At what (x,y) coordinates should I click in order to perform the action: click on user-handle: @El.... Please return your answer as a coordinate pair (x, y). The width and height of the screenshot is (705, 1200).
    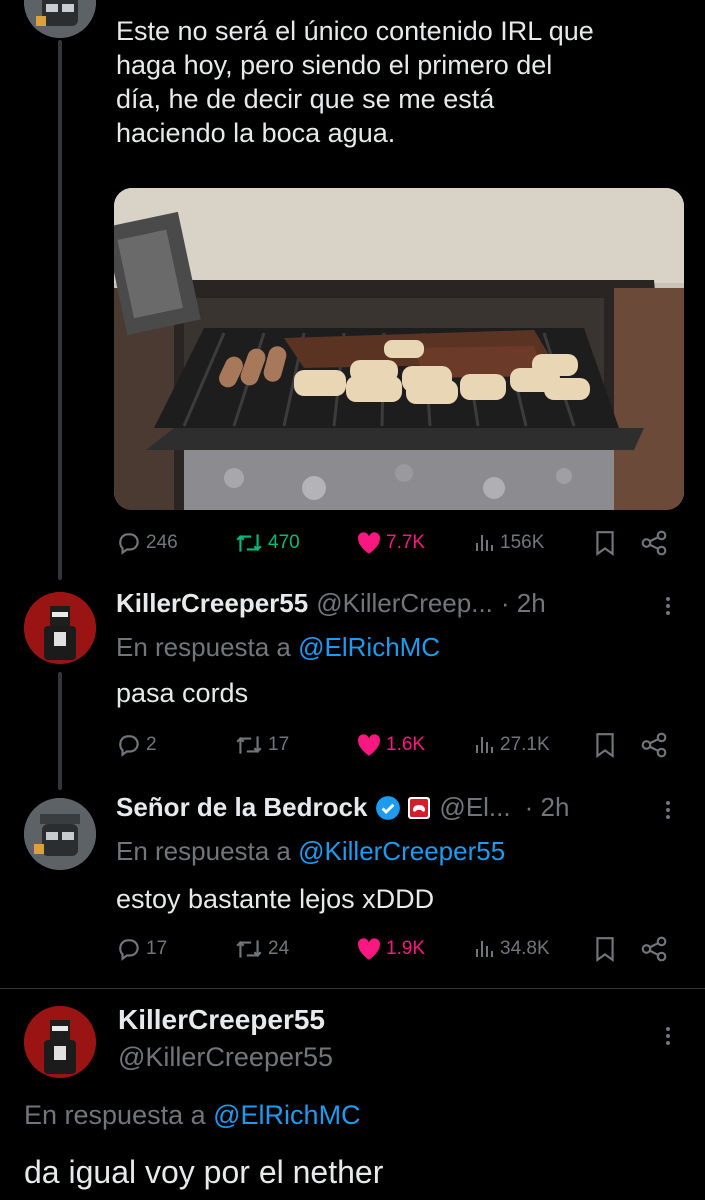
    Looking at the image, I should click on (474, 807).